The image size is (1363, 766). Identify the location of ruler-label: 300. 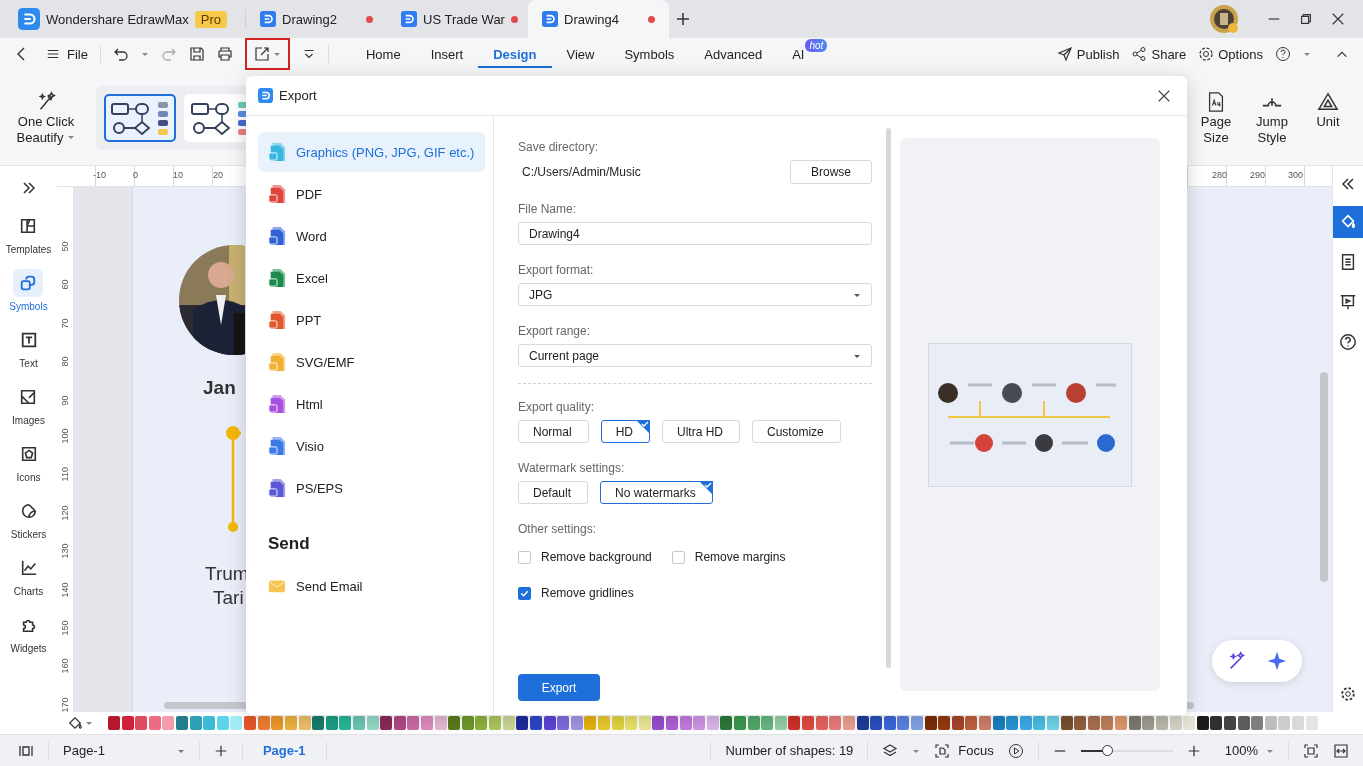
(1296, 176).